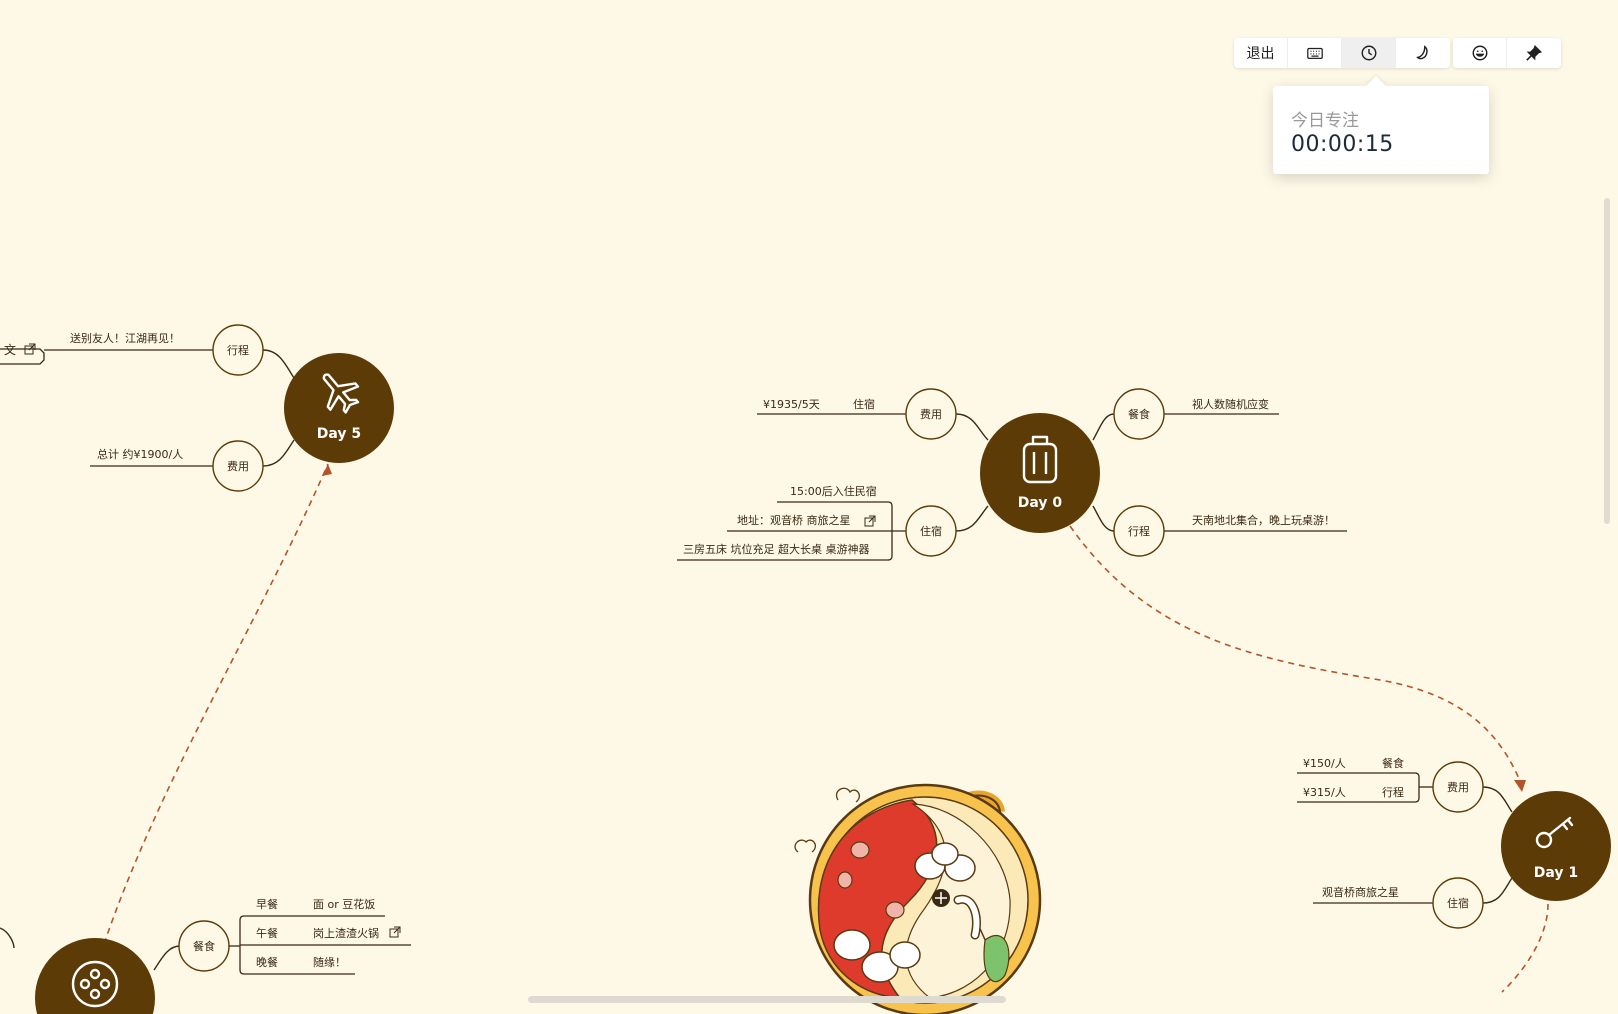  What do you see at coordinates (339, 408) in the screenshot?
I see `day5-node` at bounding box center [339, 408].